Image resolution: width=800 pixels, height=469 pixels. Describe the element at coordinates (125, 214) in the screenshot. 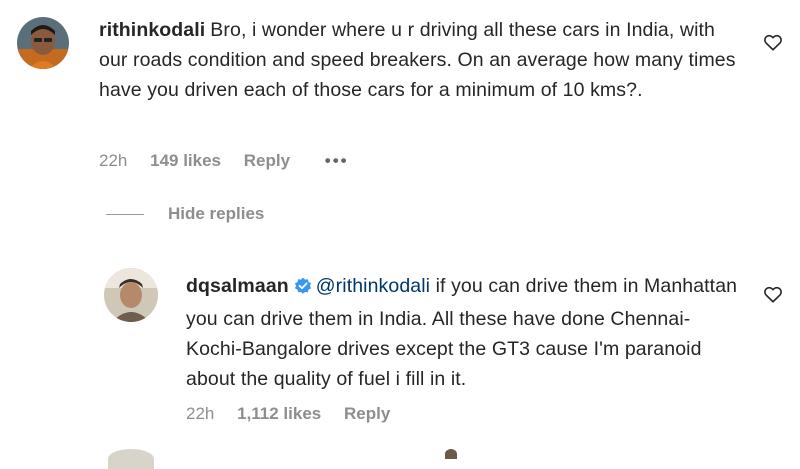

I see `divider-line` at that location.